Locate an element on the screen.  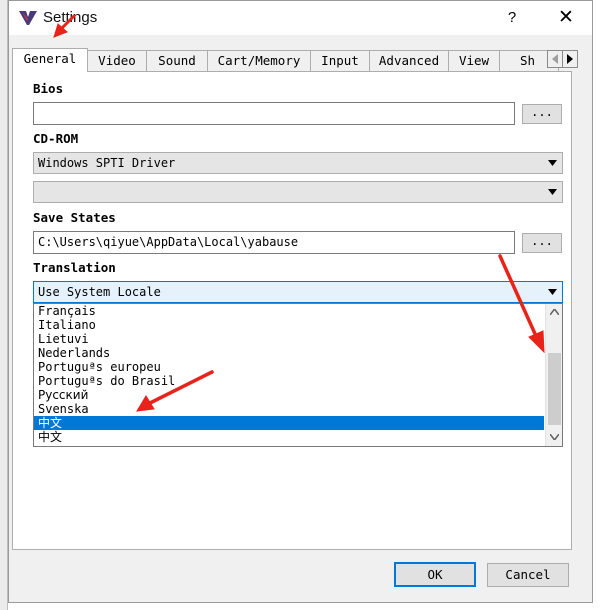
triangle-left-icon is located at coordinates (555, 59).